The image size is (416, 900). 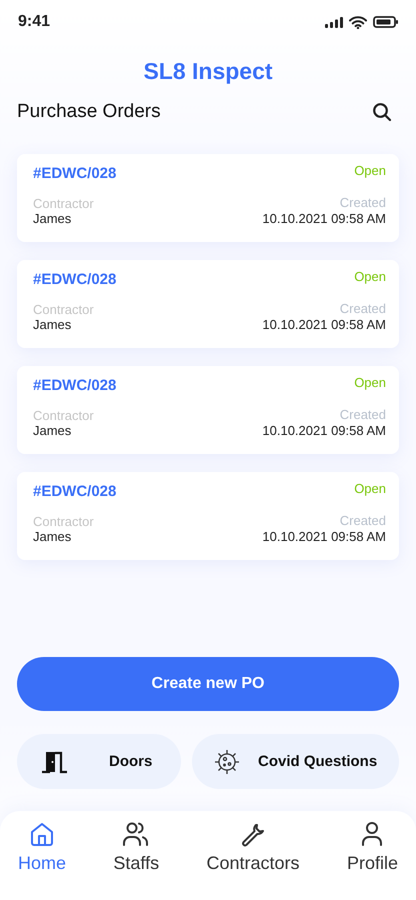 I want to click on nav-tab: Profile, so click(x=372, y=851).